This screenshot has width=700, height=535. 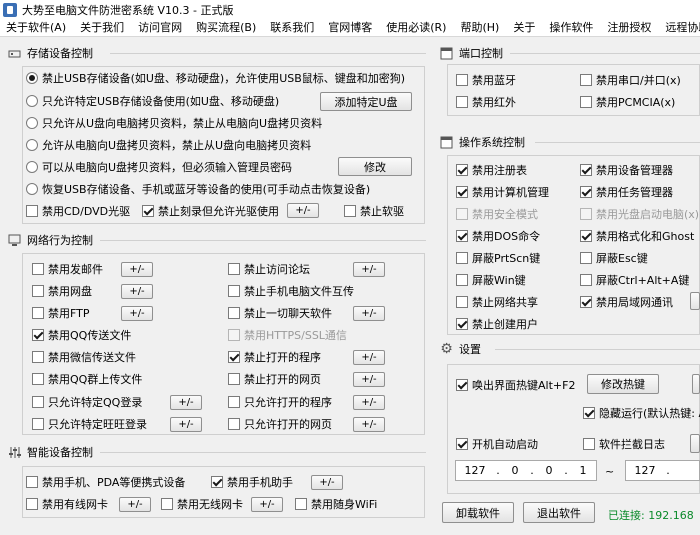 What do you see at coordinates (135, 504) in the screenshot?
I see `wired-plus-minus-button: +/-` at bounding box center [135, 504].